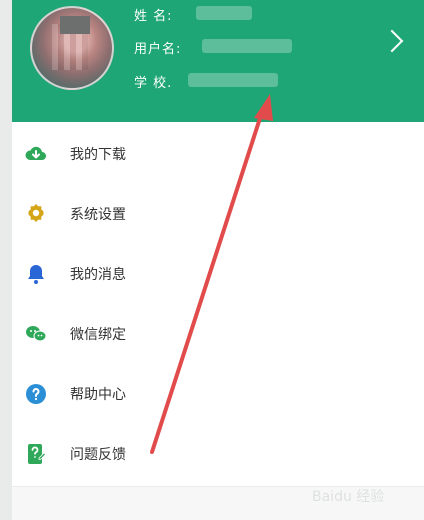 This screenshot has height=520, width=424. Describe the element at coordinates (224, 13) in the screenshot. I see `name-value-redacted` at that location.